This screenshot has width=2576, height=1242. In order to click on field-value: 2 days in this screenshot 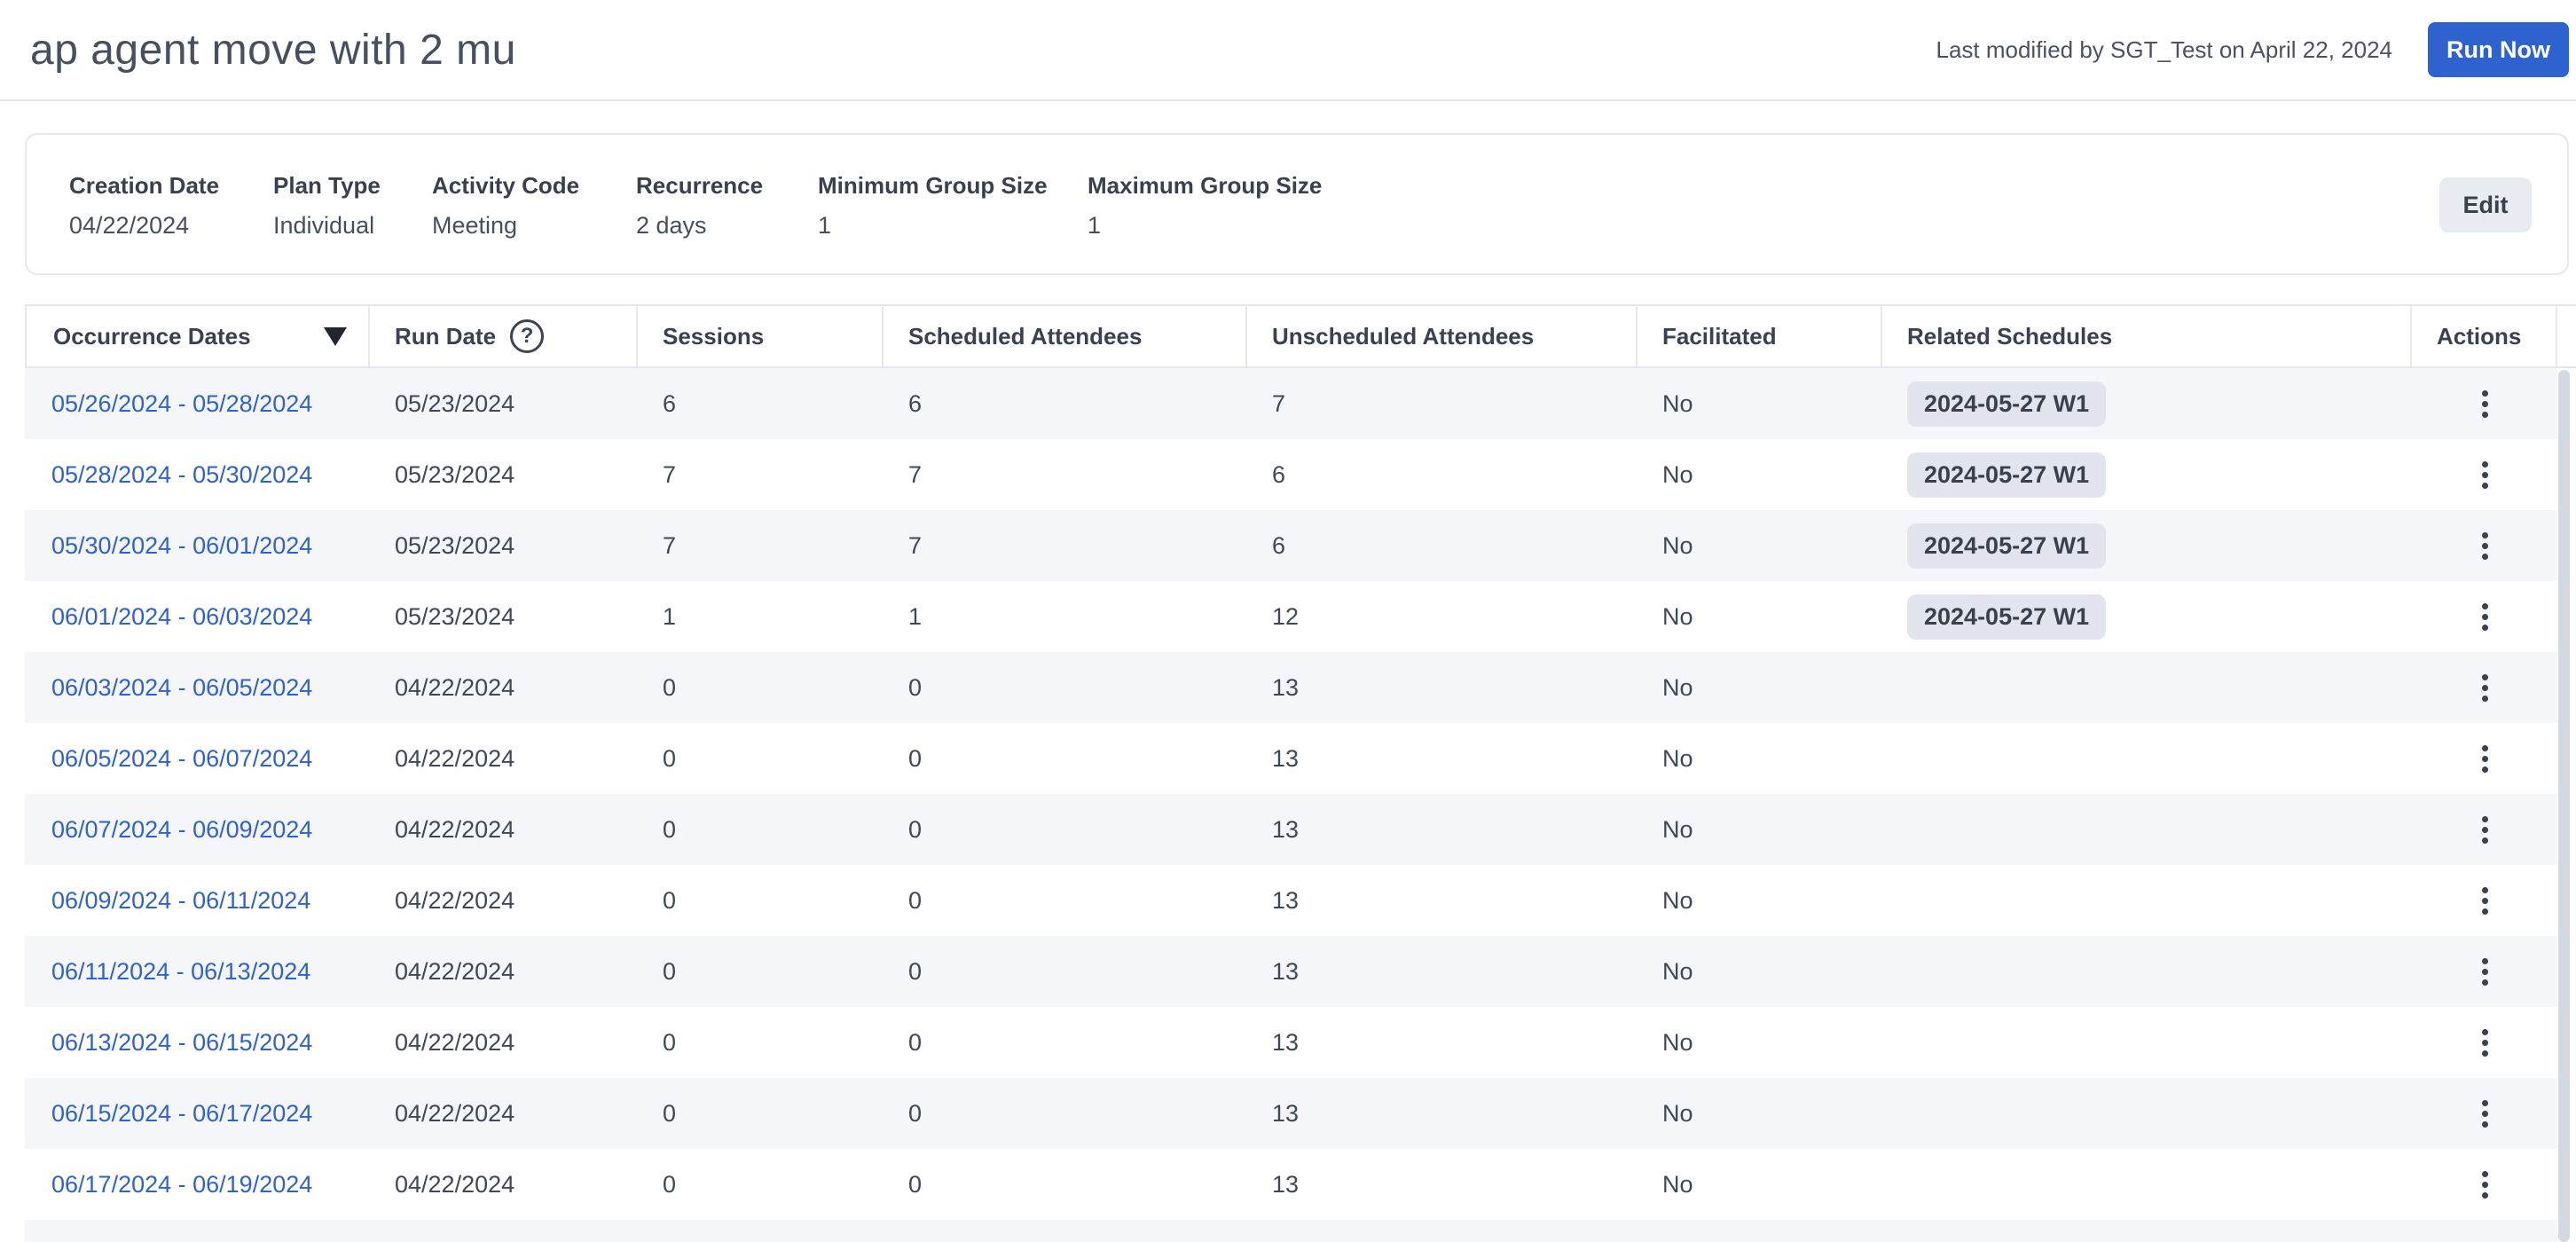, I will do `click(671, 225)`.